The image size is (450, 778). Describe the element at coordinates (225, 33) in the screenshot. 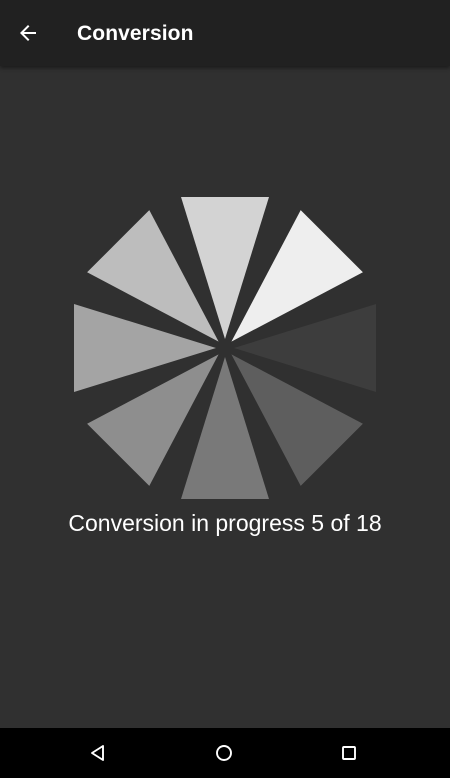

I see `app-bar: Conversion` at that location.